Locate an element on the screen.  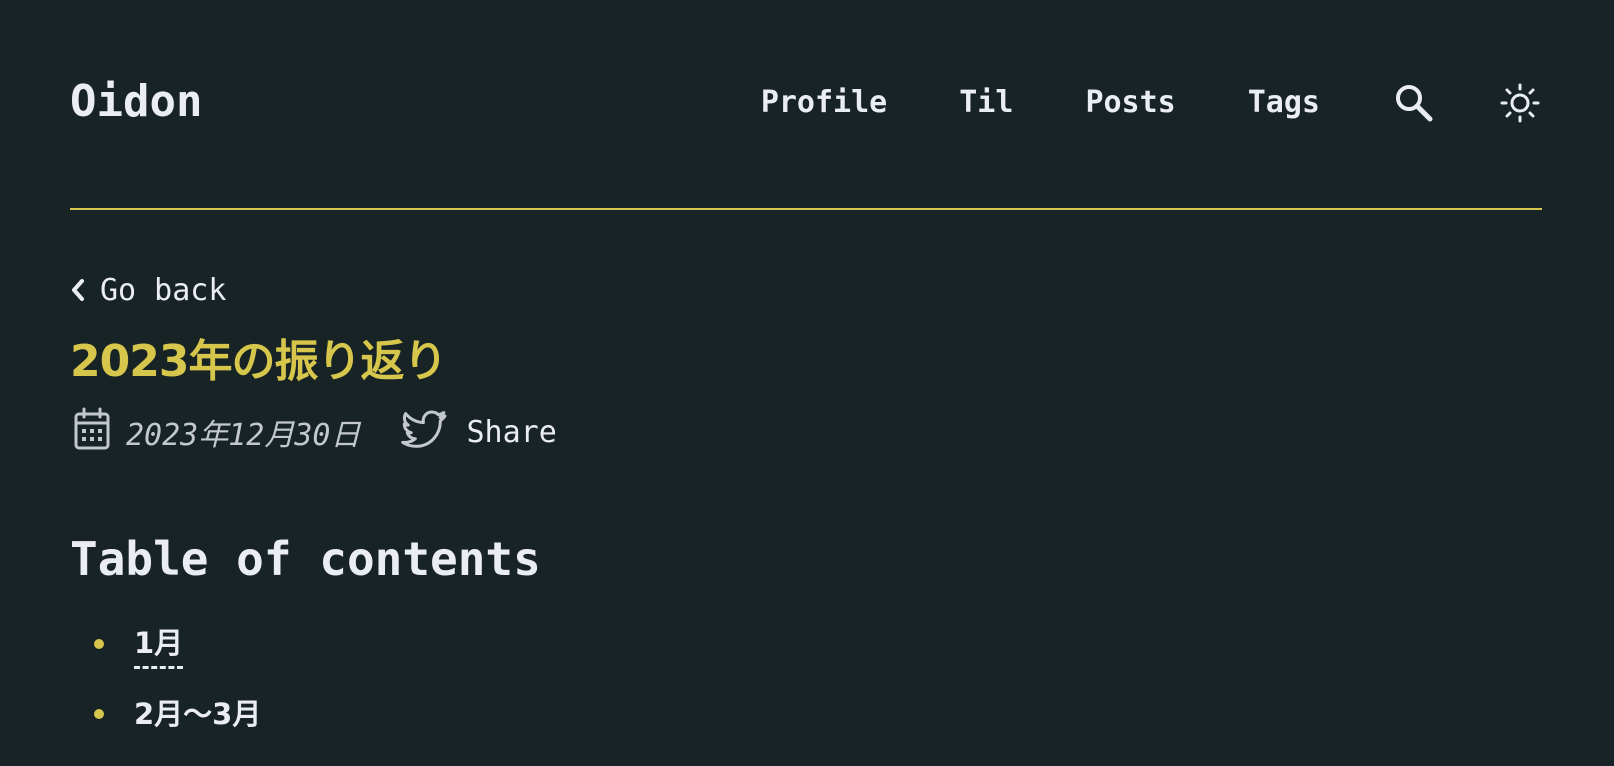
nav-posts: Posts is located at coordinates (1130, 103).